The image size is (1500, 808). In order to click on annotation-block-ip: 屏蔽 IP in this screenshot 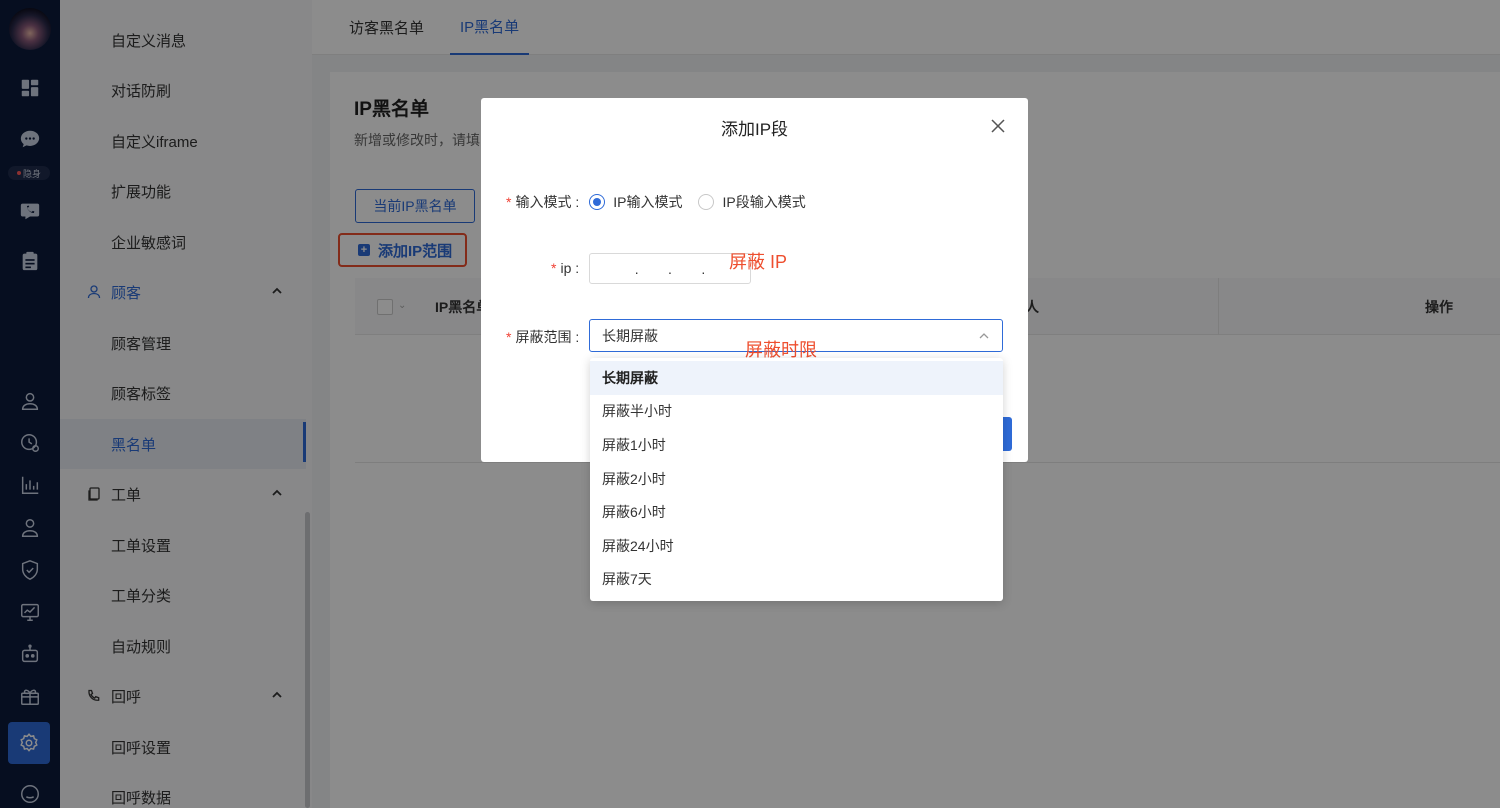, I will do `click(758, 262)`.